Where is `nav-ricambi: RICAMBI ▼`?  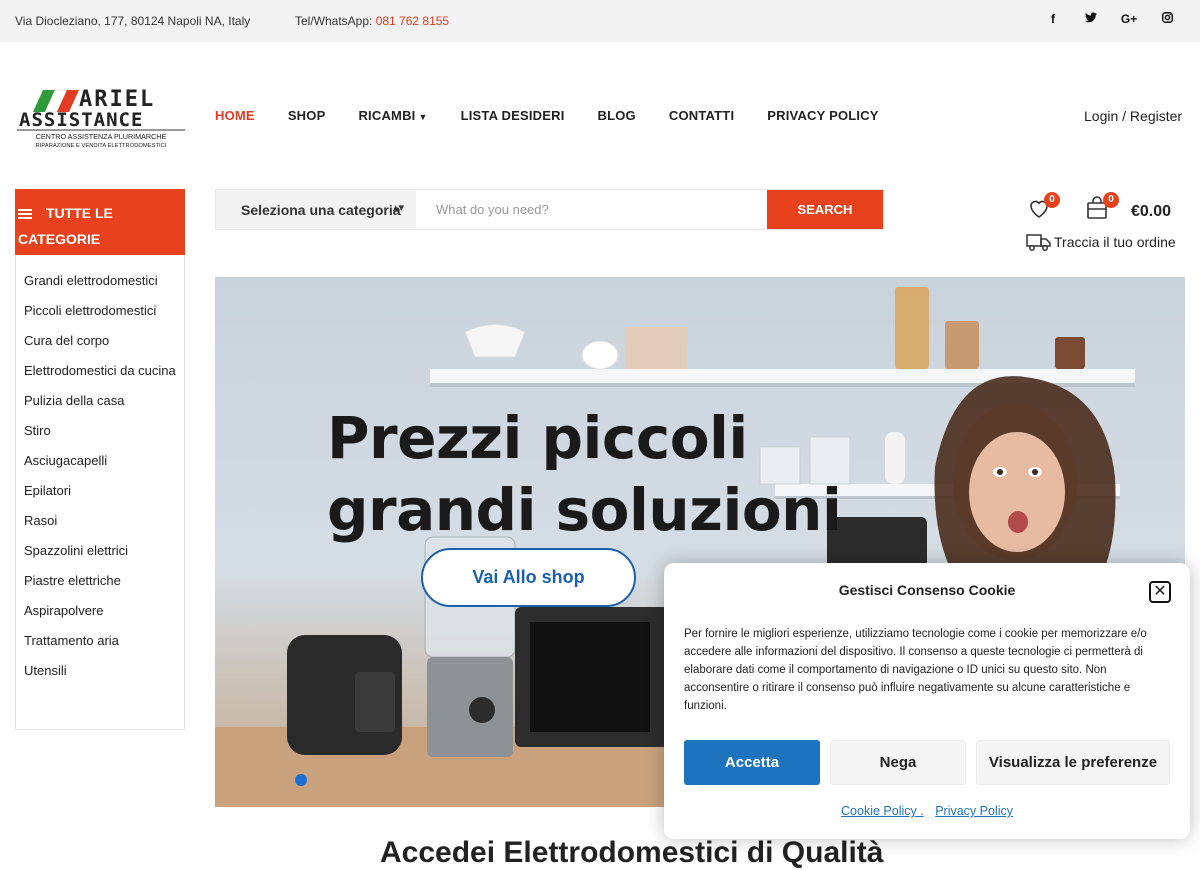
nav-ricambi: RICAMBI ▼ is located at coordinates (392, 115).